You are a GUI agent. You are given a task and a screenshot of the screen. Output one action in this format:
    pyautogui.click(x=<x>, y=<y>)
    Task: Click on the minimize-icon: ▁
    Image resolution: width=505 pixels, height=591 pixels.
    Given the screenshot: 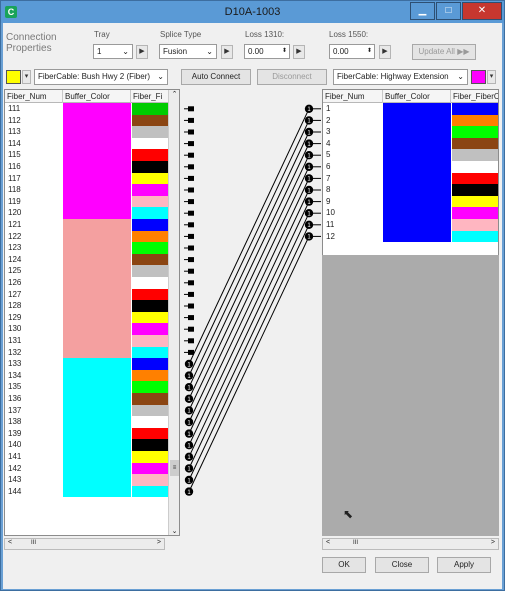 What is the action you would take?
    pyautogui.click(x=422, y=10)
    